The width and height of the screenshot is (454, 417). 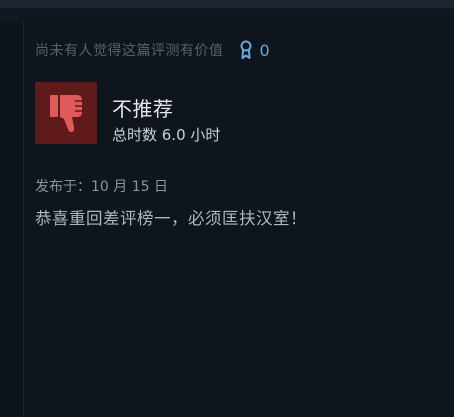 I want to click on posted-date: 发布于：10 月 15 日, so click(x=101, y=187).